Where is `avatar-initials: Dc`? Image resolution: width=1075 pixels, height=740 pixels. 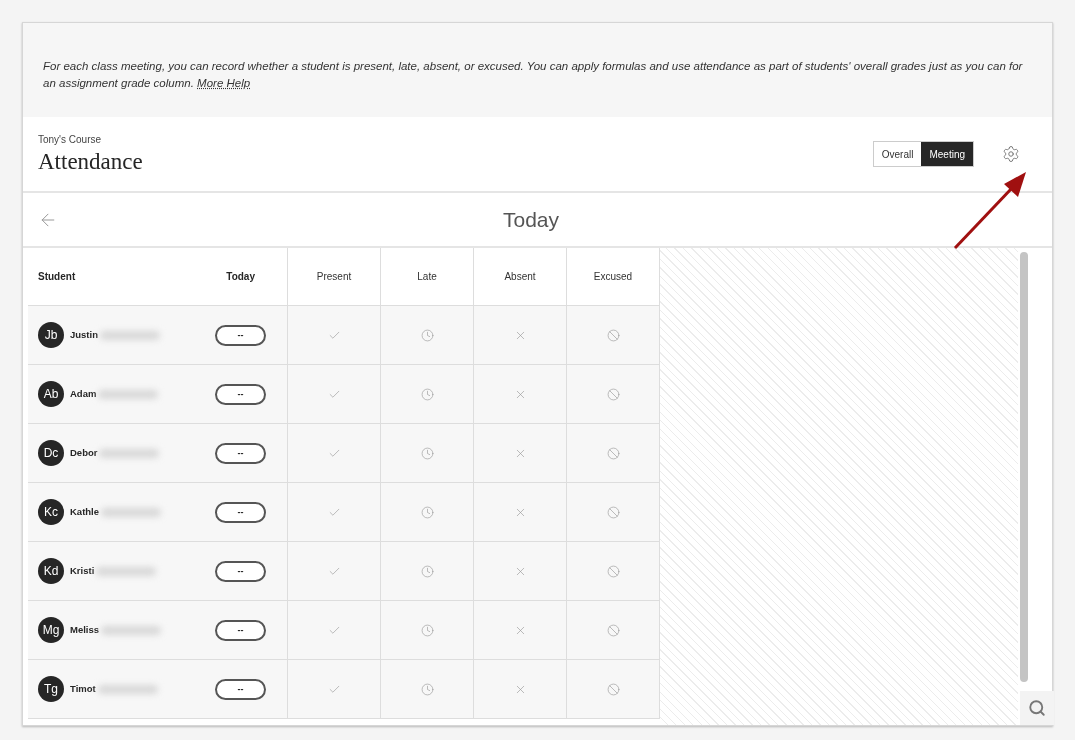
avatar-initials: Dc is located at coordinates (51, 453).